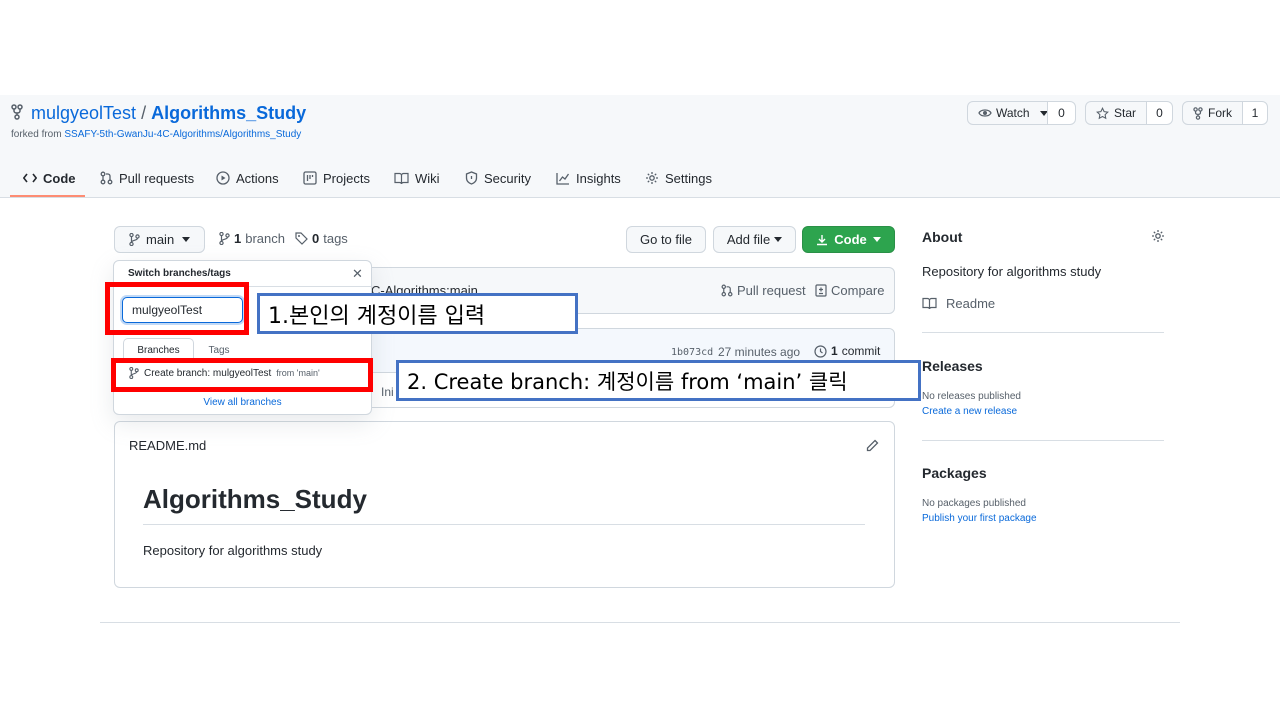 The image size is (1280, 720). I want to click on branch-name: main, so click(160, 239).